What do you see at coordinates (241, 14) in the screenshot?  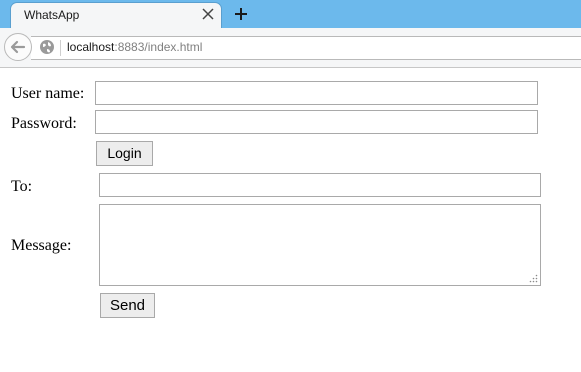 I see `plus-icon` at bounding box center [241, 14].